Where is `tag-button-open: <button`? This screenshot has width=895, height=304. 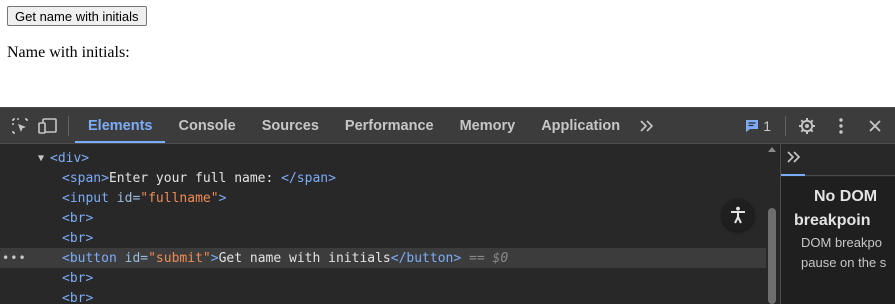 tag-button-open: <button is located at coordinates (89, 258).